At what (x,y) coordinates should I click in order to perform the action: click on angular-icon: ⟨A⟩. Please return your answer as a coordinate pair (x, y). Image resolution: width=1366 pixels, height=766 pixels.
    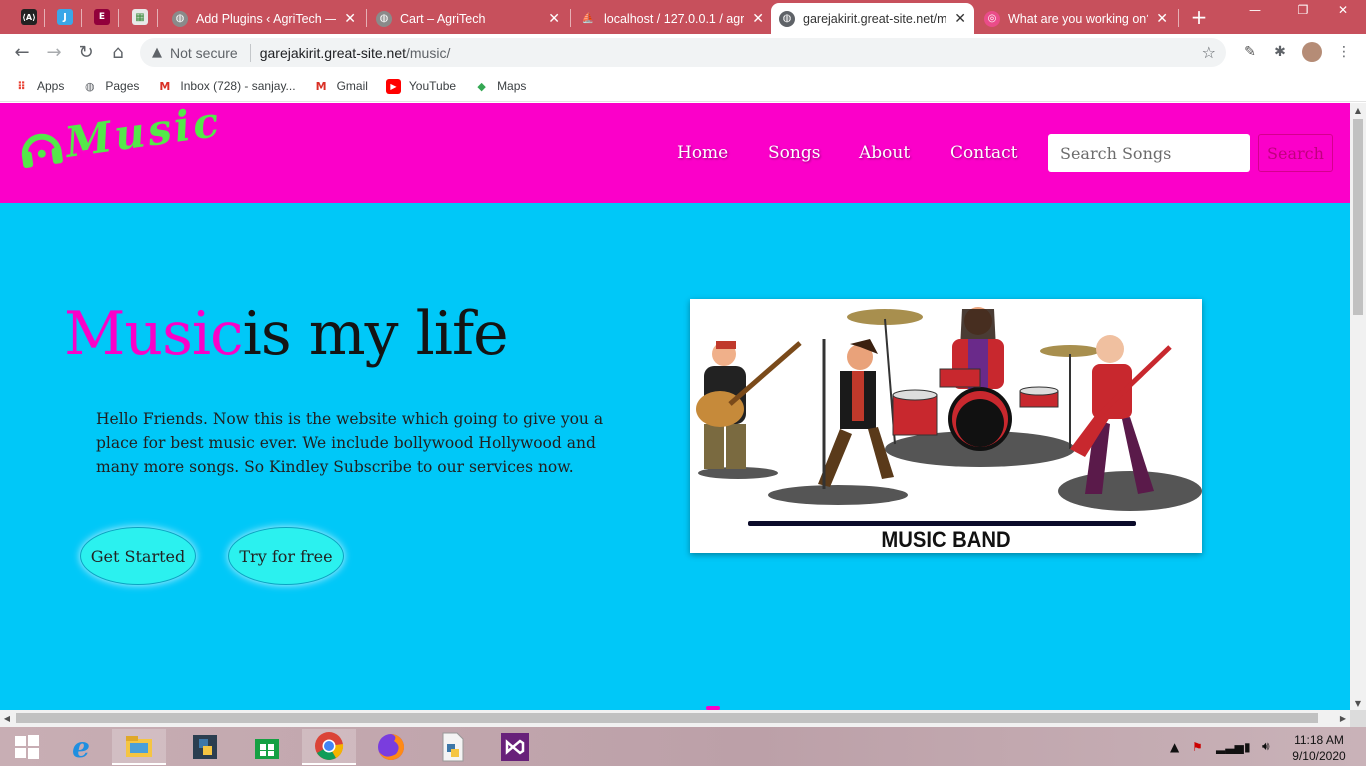
    Looking at the image, I should click on (29, 17).